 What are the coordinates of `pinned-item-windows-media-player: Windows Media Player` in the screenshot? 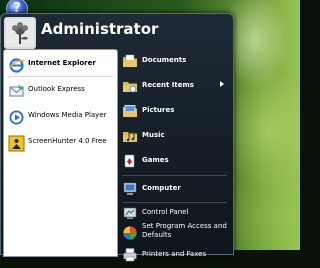 It's located at (60, 118).